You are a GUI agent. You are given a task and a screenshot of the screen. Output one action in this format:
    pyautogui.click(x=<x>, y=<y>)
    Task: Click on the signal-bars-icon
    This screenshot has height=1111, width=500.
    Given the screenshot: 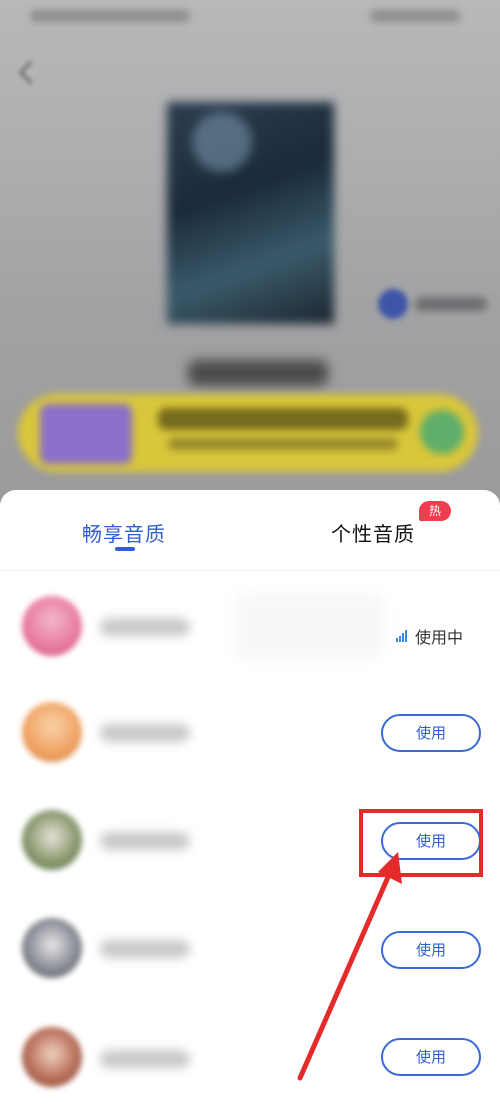 What is the action you would take?
    pyautogui.click(x=401, y=636)
    